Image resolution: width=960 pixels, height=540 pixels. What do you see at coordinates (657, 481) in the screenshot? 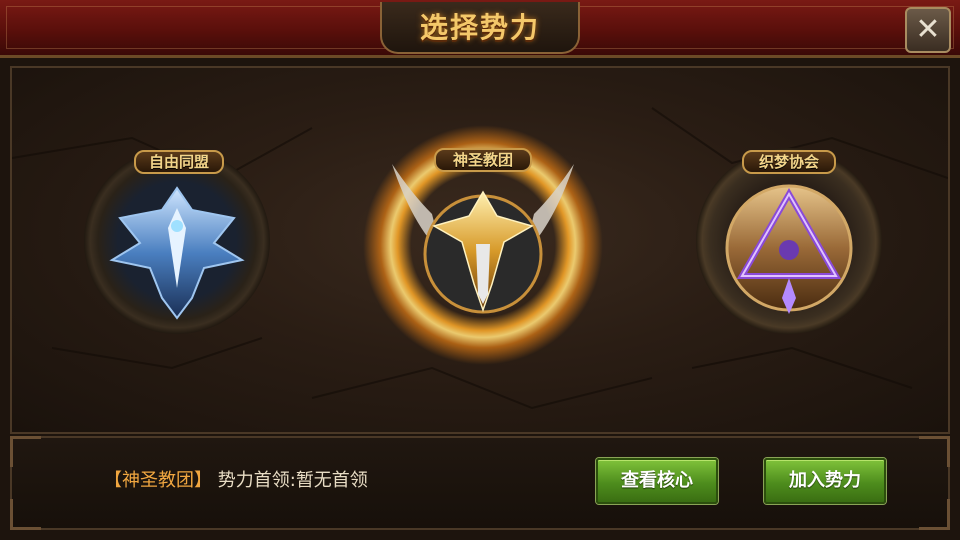
I see `view-core-button: 查看核心` at bounding box center [657, 481].